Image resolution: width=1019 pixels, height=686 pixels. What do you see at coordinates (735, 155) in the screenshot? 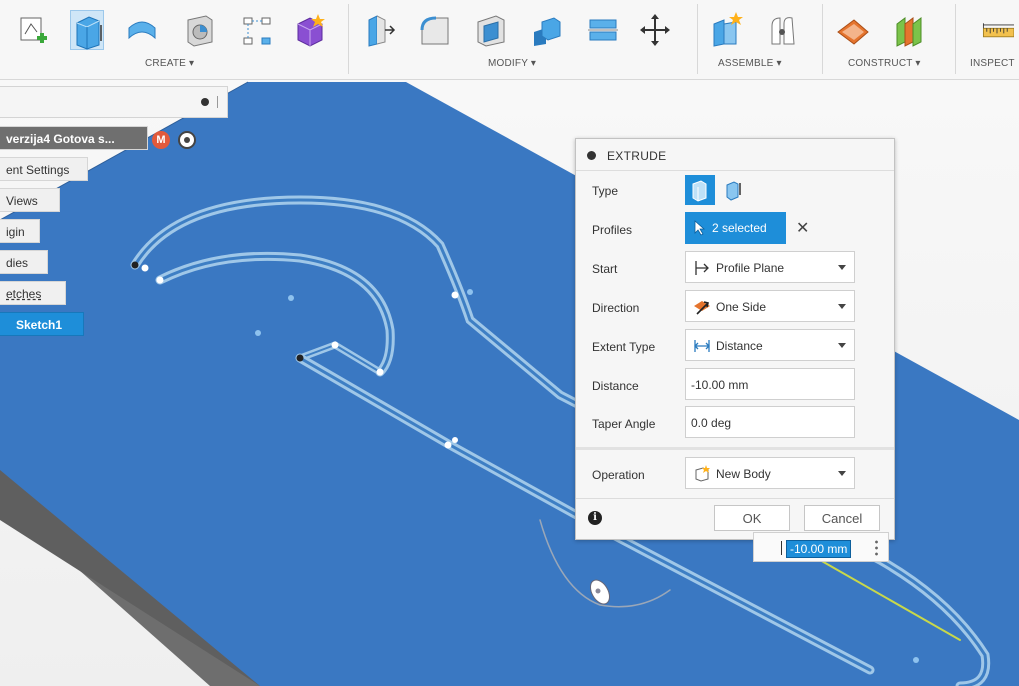
I see `dialog-header: EXTRUDE` at bounding box center [735, 155].